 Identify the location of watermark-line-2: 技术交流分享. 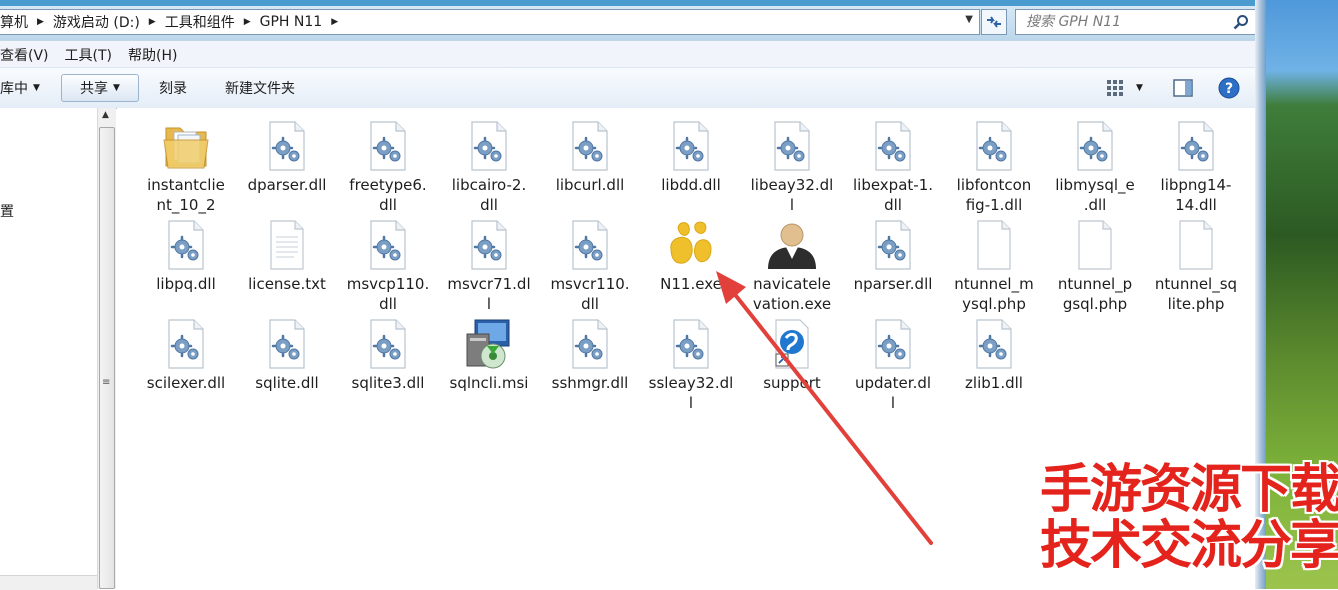
(1189, 546).